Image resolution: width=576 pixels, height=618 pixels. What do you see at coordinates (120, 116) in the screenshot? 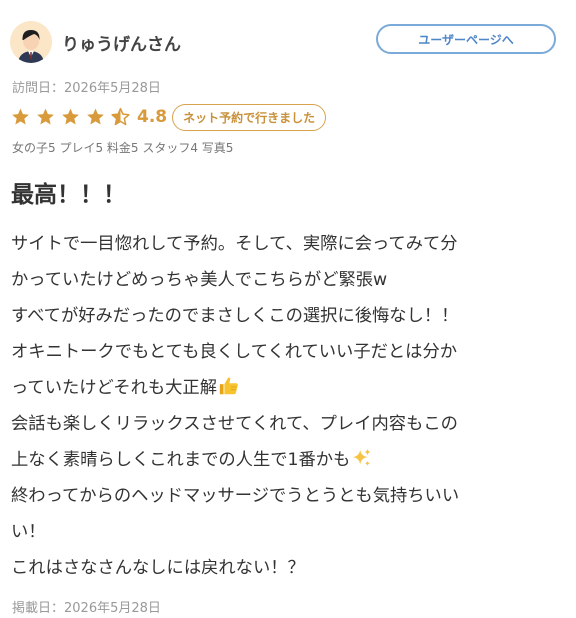
I see `star-half-icon` at bounding box center [120, 116].